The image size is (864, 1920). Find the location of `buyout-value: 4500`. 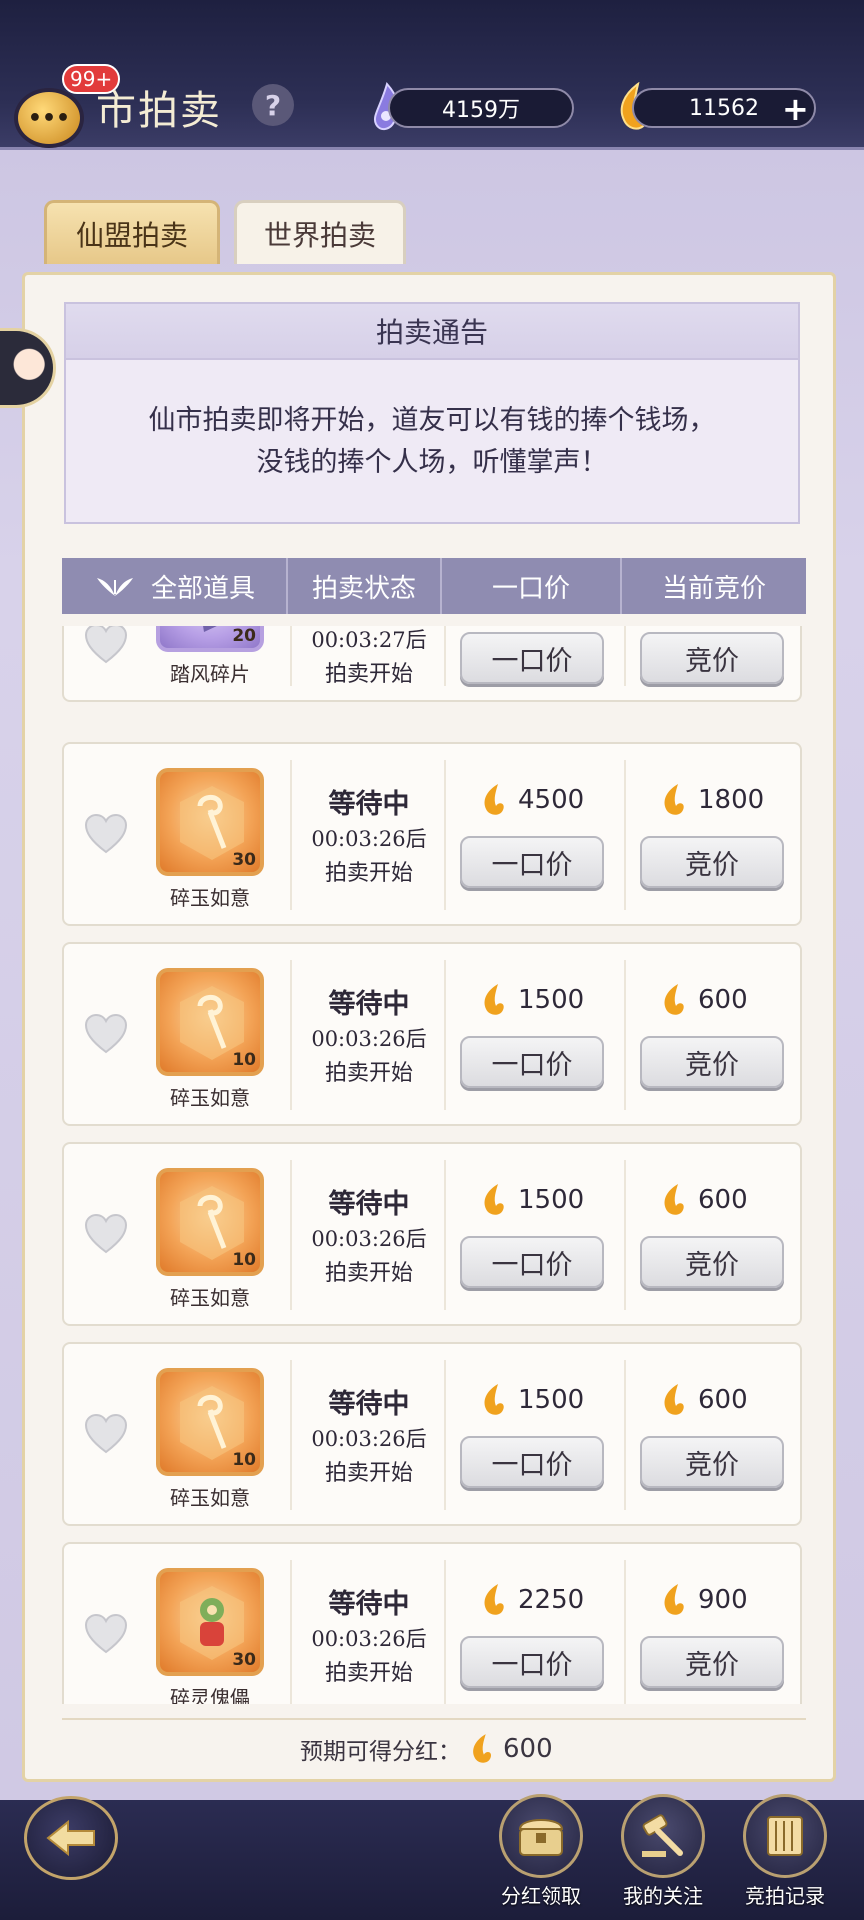

buyout-value: 4500 is located at coordinates (551, 800).